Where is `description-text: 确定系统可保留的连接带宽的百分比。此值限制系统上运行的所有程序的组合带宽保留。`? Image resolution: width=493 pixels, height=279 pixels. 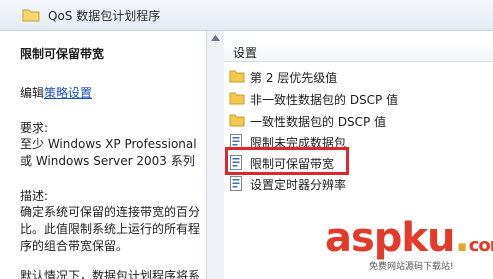
description-text: 确定系统可保留的连接带宽的百分比。此值限制系统上运行的所有程序的组合带宽保留。 is located at coordinates (110, 229).